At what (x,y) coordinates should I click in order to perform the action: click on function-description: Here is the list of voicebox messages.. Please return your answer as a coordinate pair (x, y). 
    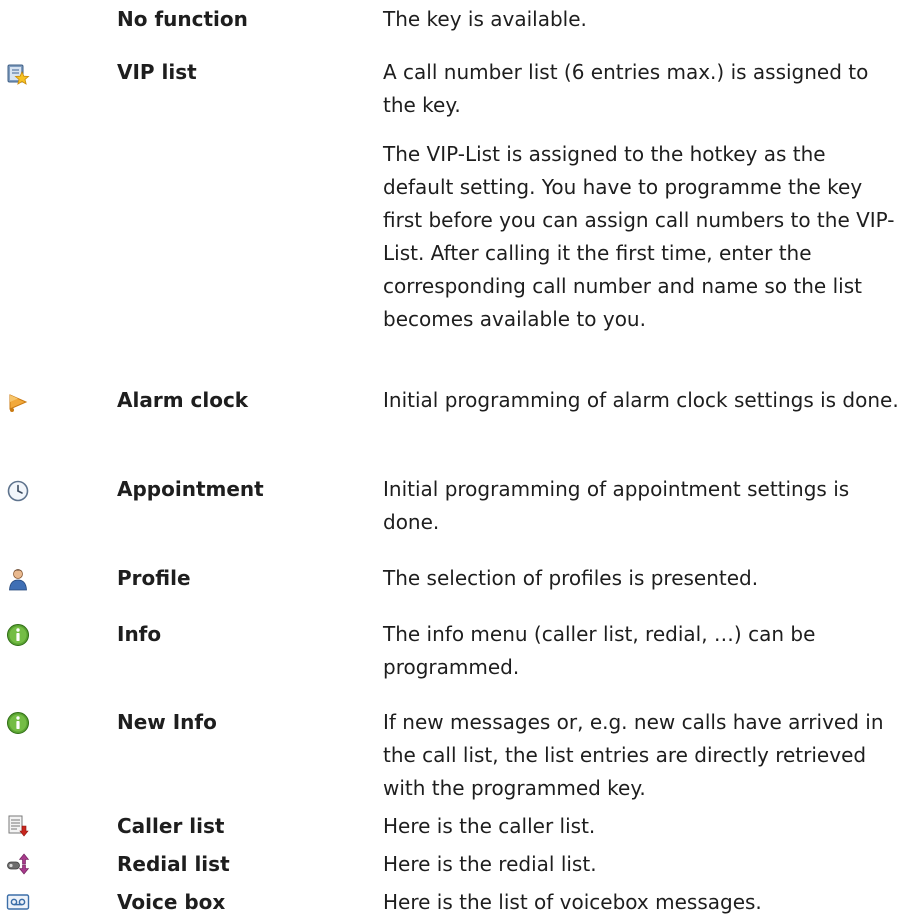
    Looking at the image, I should click on (572, 902).